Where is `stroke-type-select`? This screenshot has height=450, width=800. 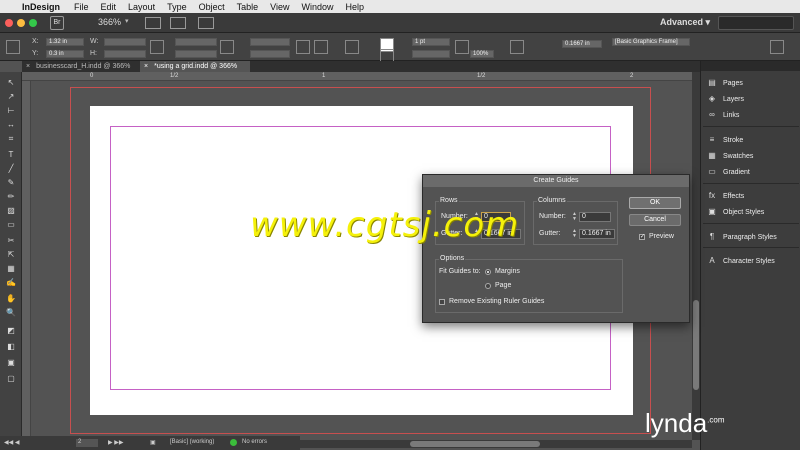
stroke-type-select is located at coordinates (431, 54).